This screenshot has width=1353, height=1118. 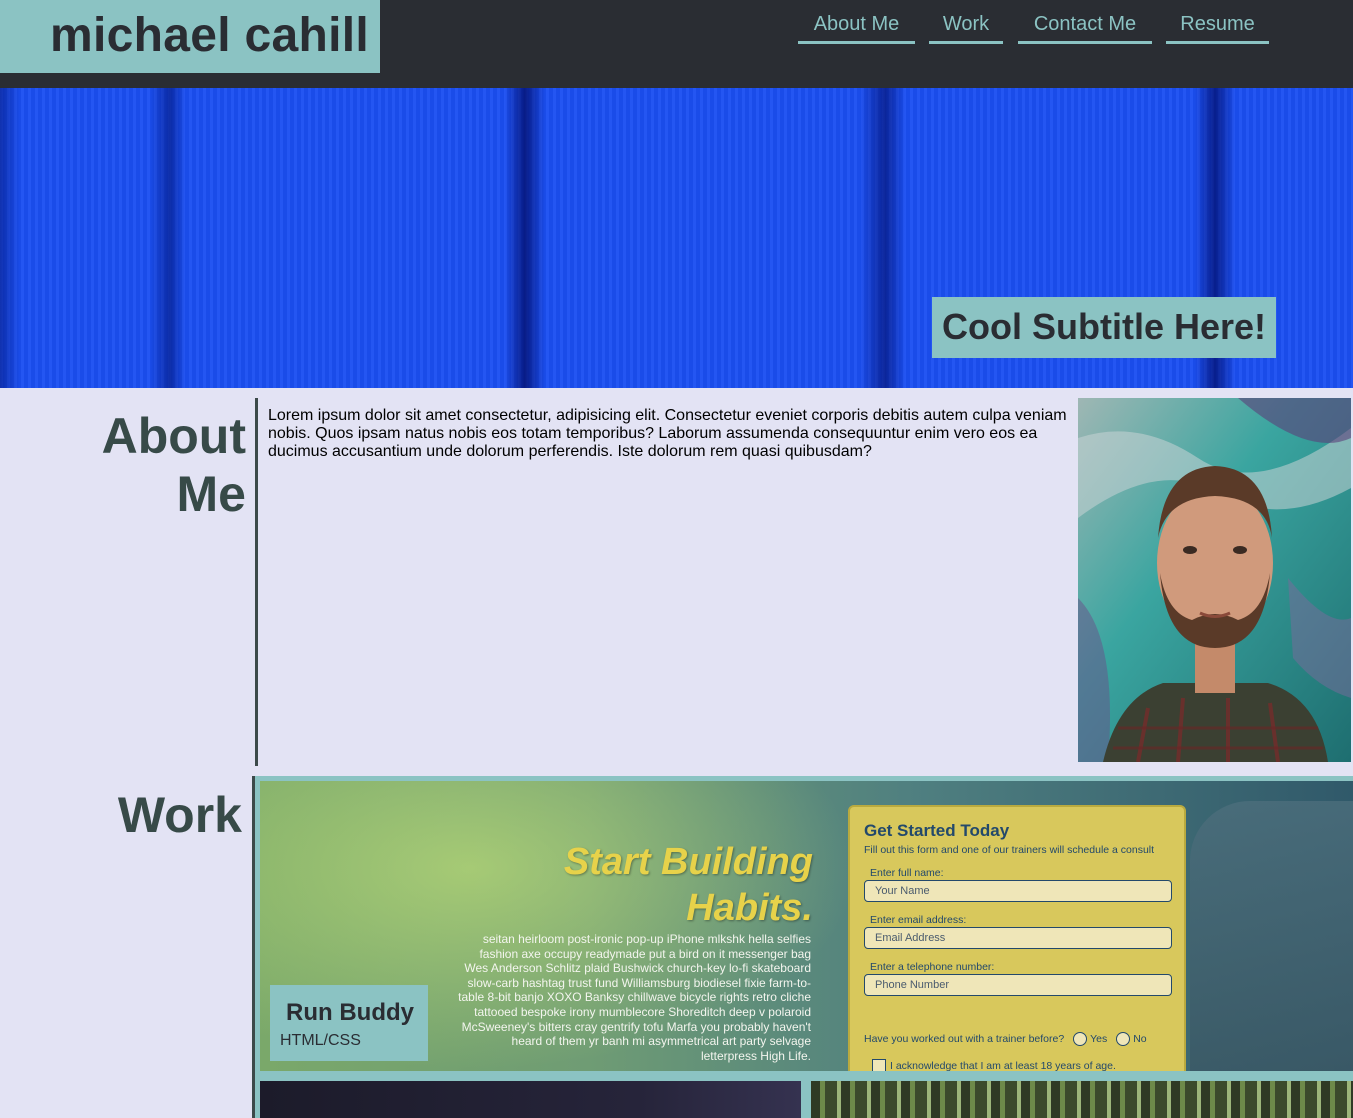 I want to click on form-heading: Get Started Today, so click(x=937, y=830).